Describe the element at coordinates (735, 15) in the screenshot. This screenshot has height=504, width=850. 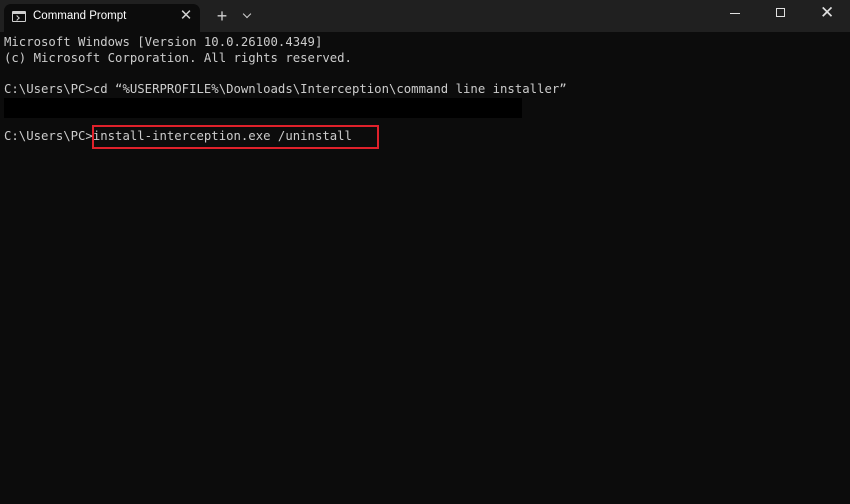
I see `minimize-button` at that location.